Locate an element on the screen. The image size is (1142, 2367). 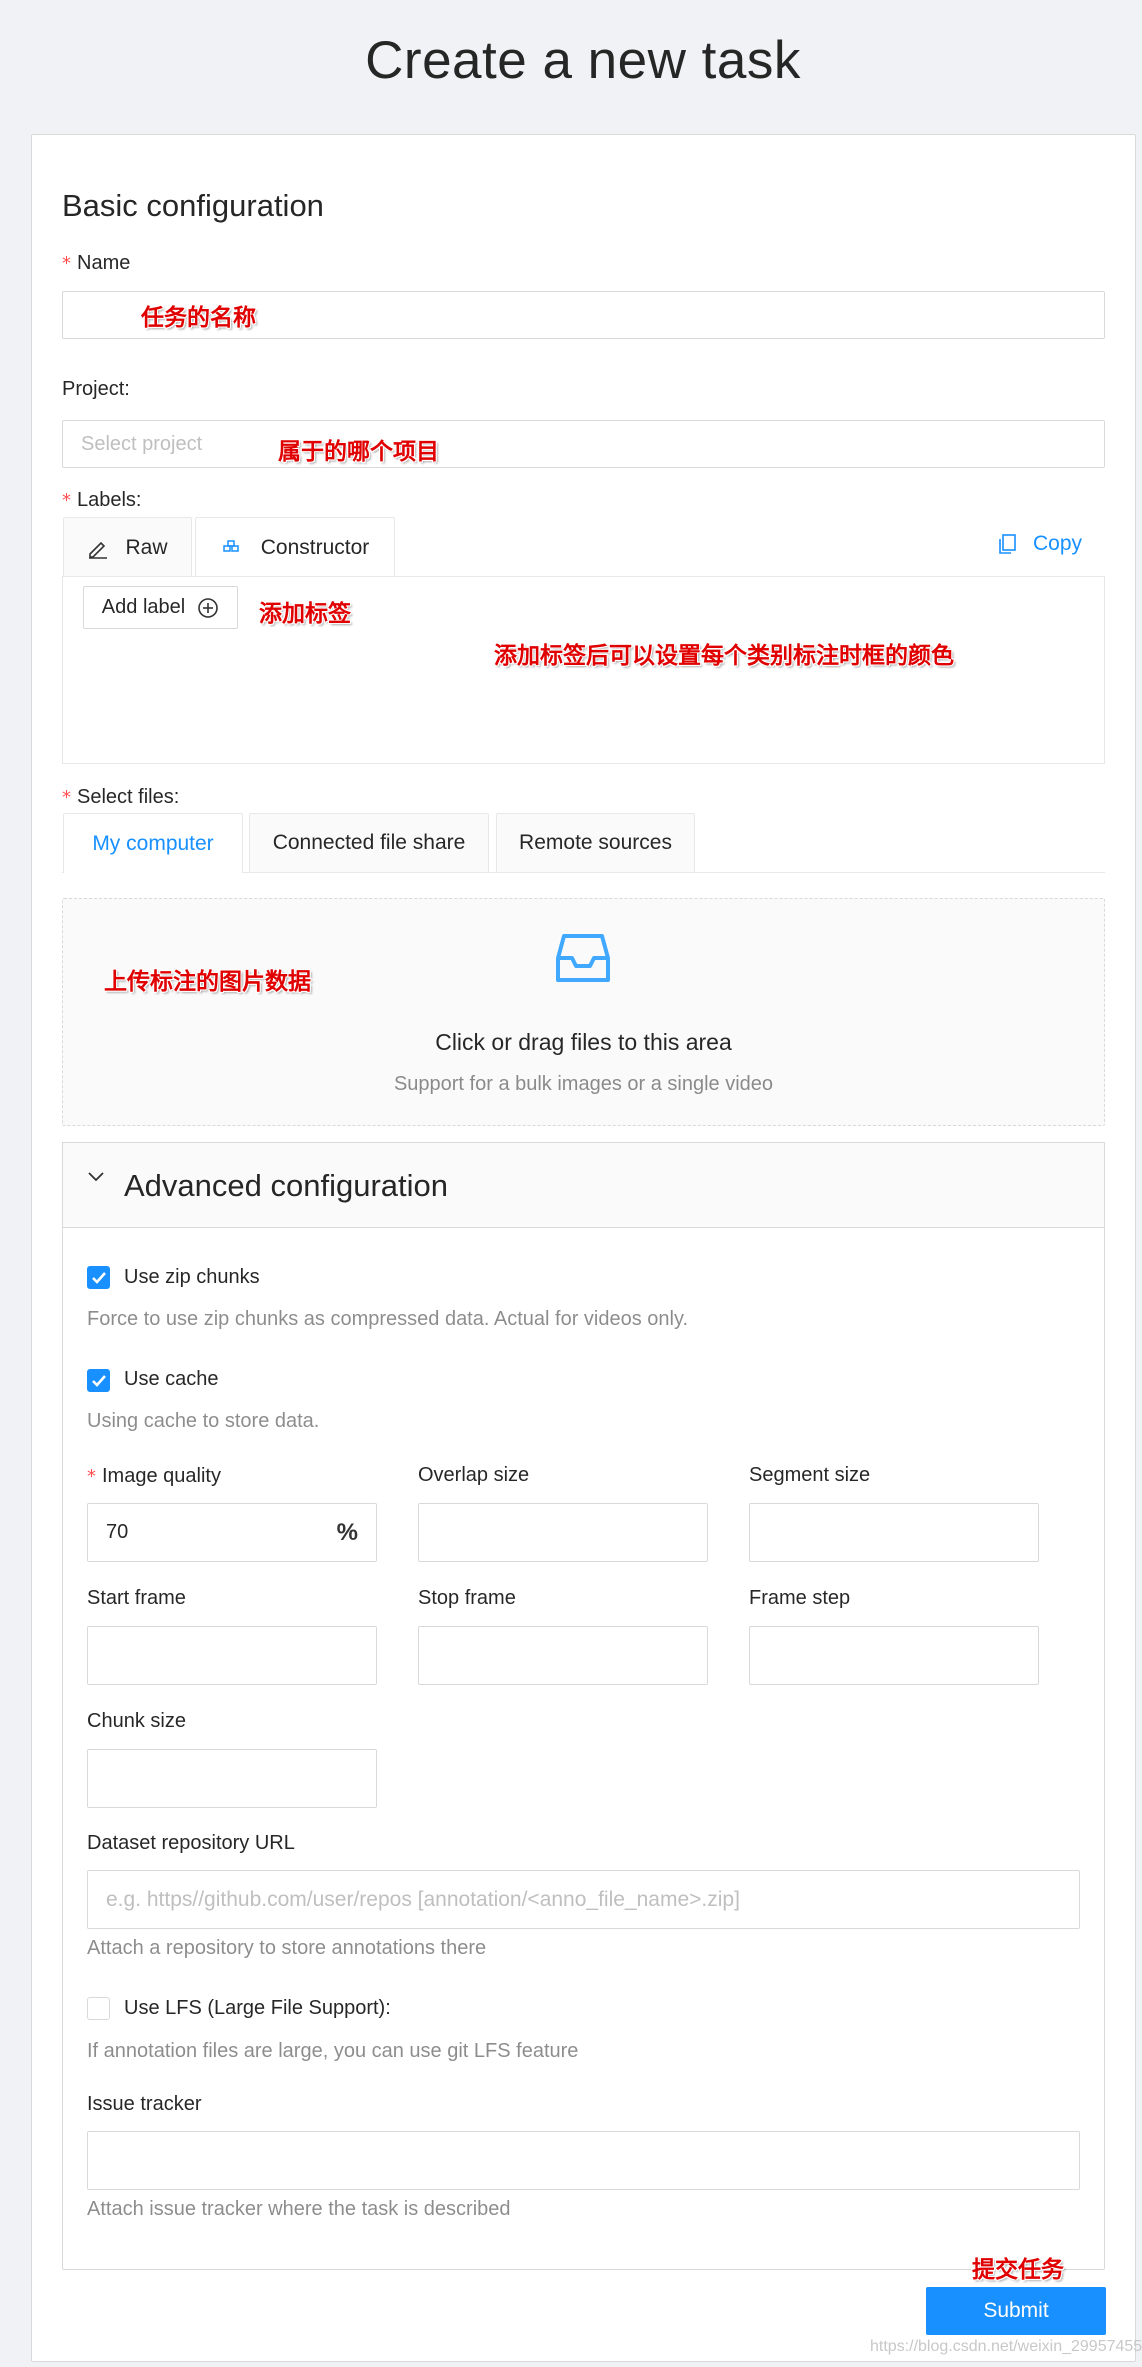
tab-remote-sources-label: Remote sources is located at coordinates (595, 842).